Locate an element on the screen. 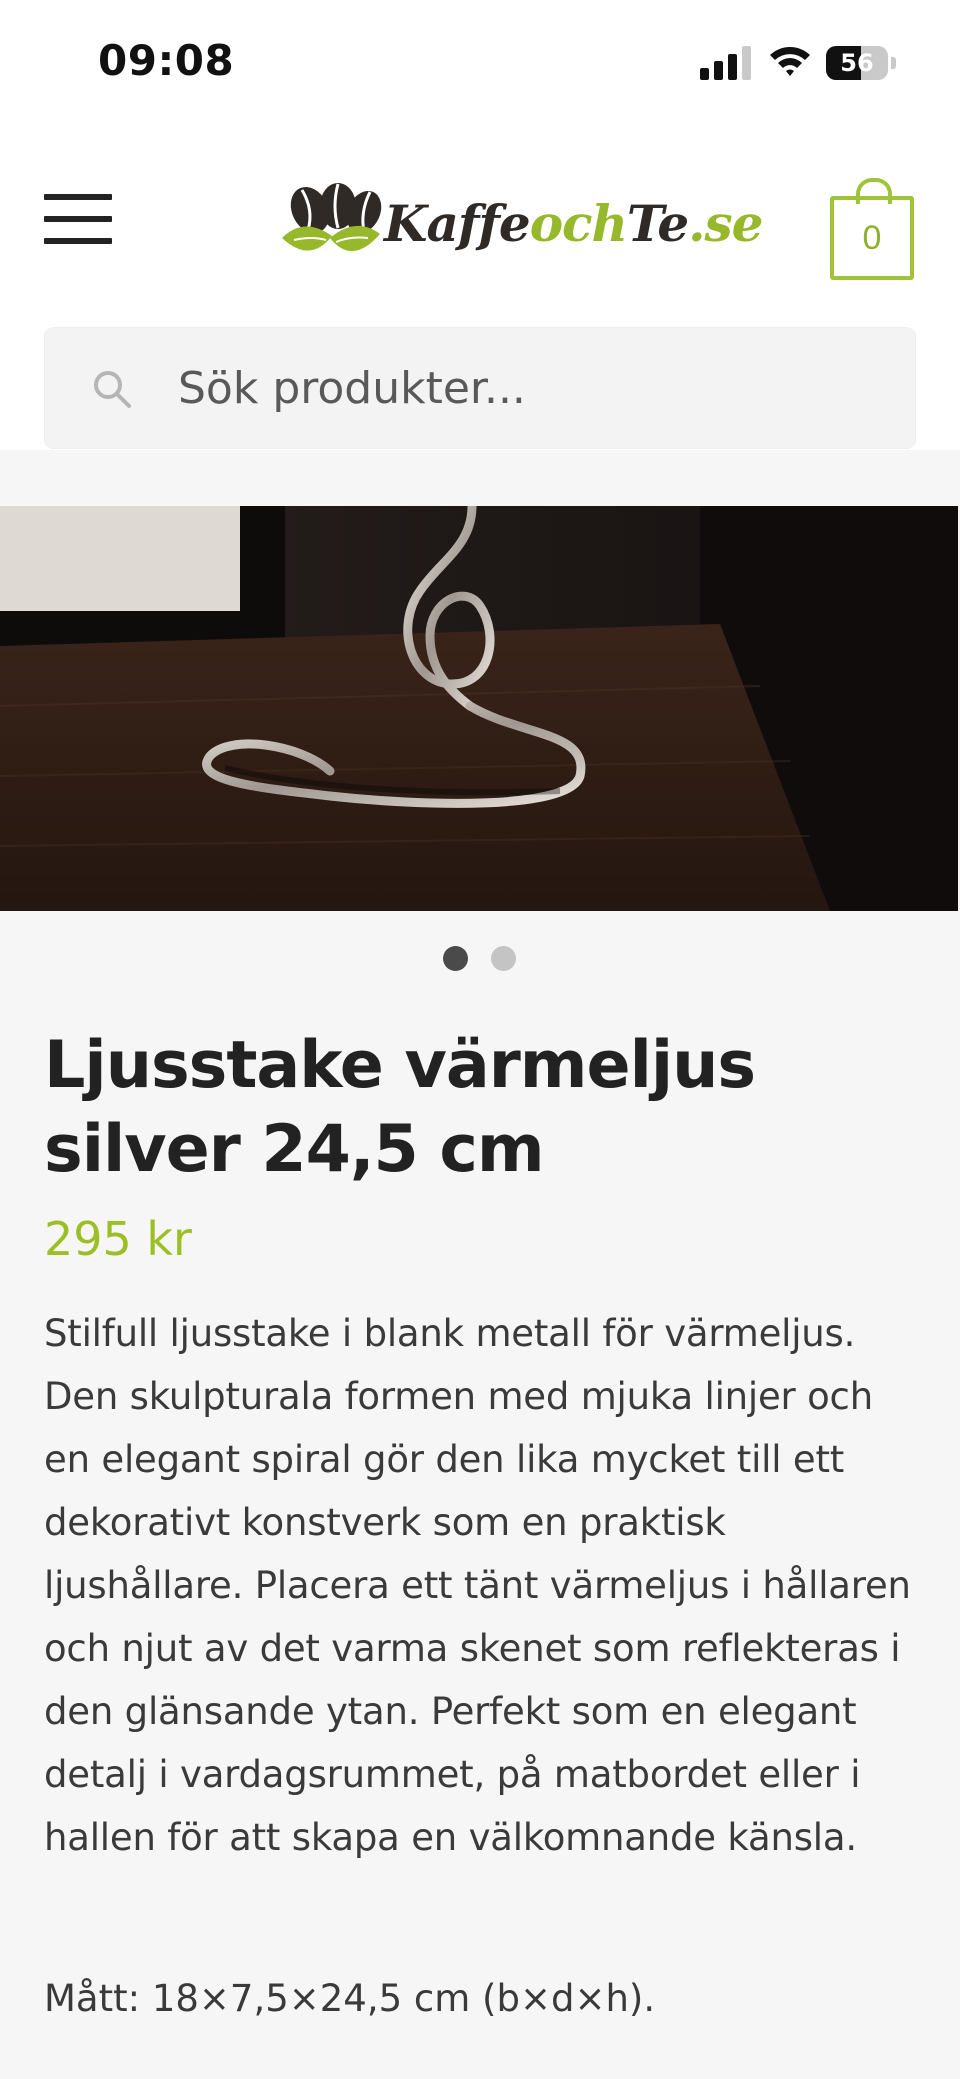 The width and height of the screenshot is (960, 2079). menu-button is located at coordinates (78, 219).